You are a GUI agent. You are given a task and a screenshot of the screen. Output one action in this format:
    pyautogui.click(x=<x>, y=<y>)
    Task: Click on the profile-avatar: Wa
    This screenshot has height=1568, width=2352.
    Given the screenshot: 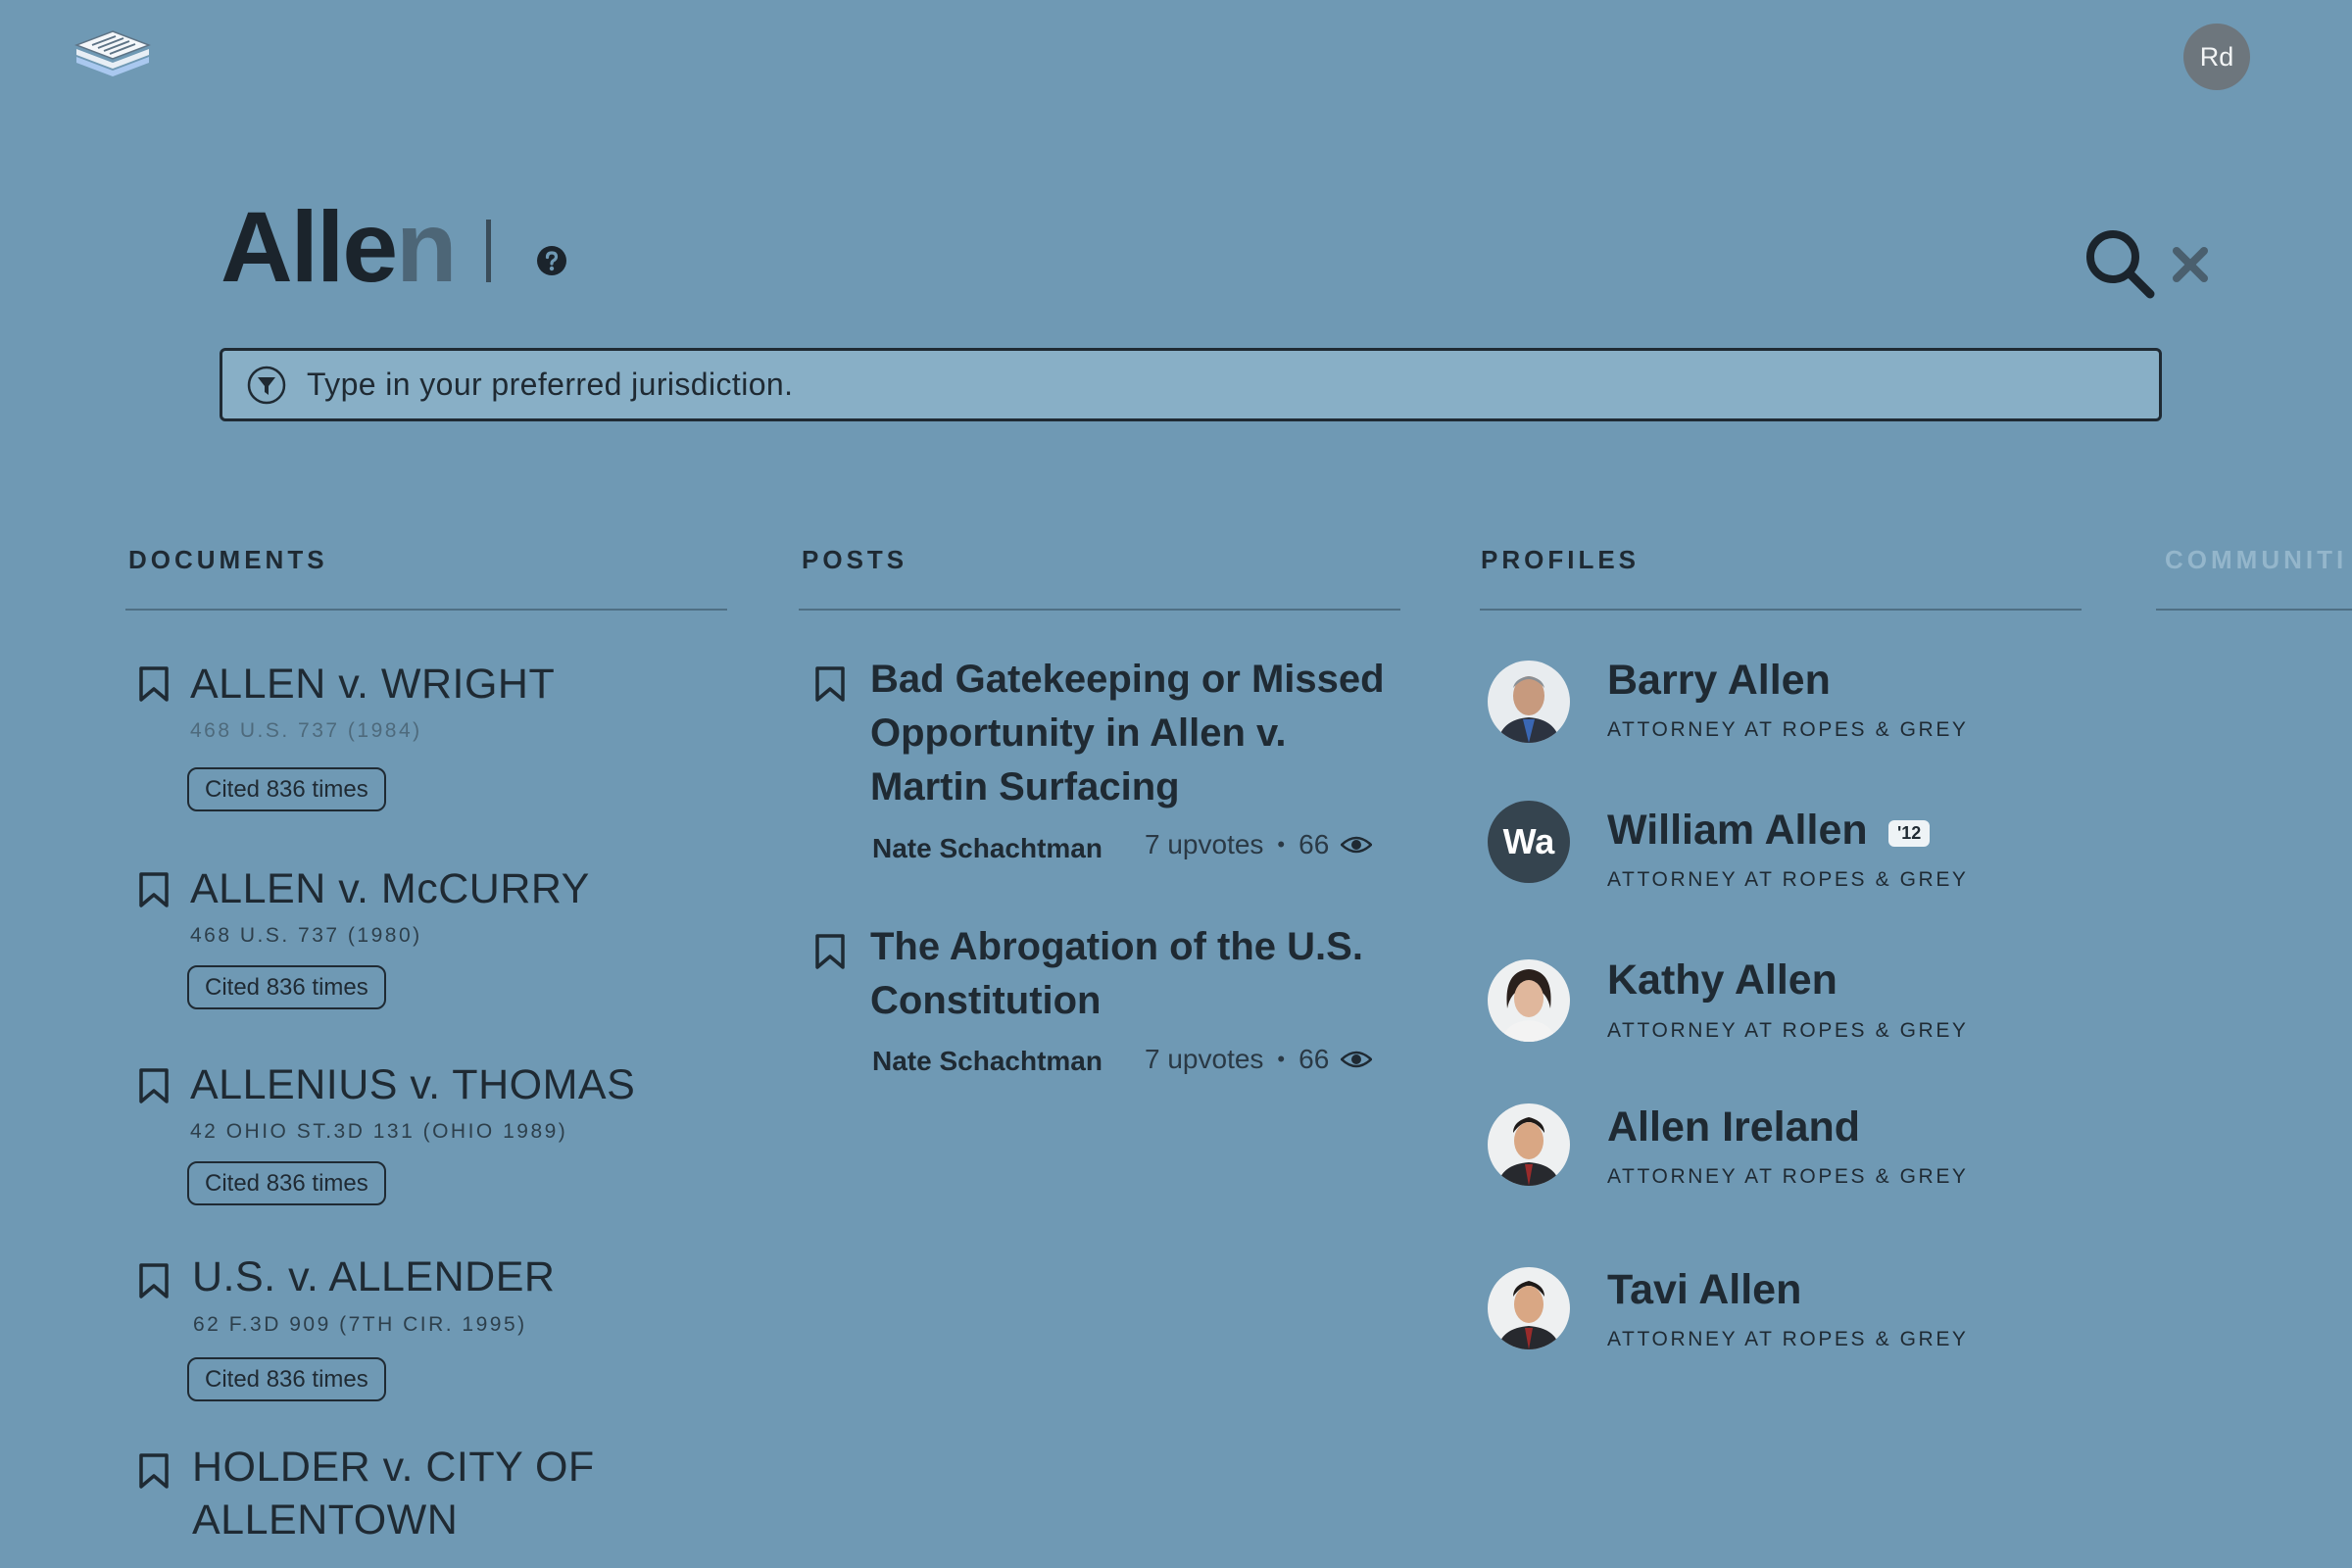 What is the action you would take?
    pyautogui.click(x=1529, y=842)
    